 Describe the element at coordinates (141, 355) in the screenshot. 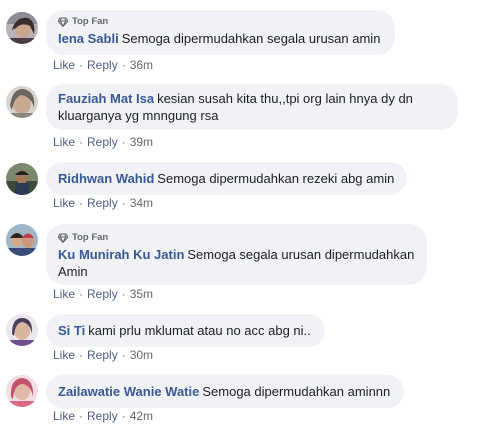

I see `comment-timestamp: 30m` at that location.